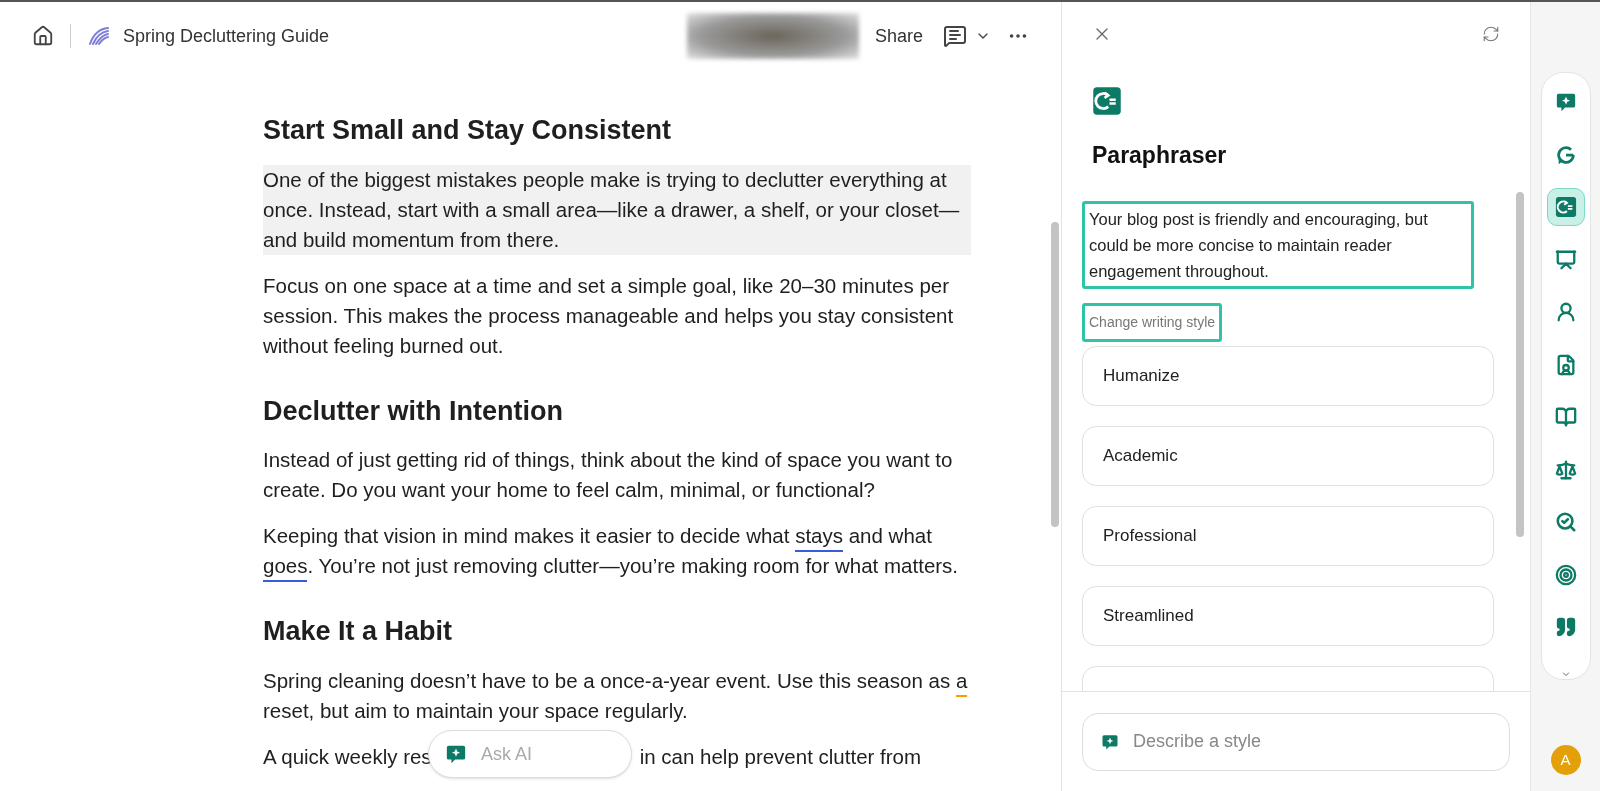  What do you see at coordinates (1278, 244) in the screenshot?
I see `summary-text: Your blog post is friendly and encouraging, but could be more concise to maintain reader engagement throughout.` at bounding box center [1278, 244].